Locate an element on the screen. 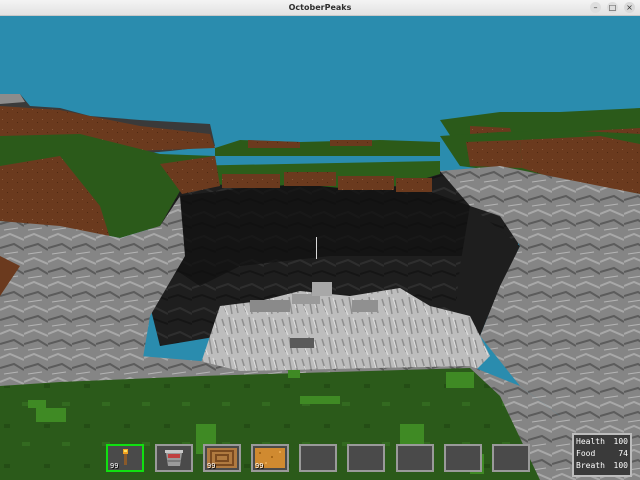 The image size is (640, 480). minimize-button: – is located at coordinates (595, 7).